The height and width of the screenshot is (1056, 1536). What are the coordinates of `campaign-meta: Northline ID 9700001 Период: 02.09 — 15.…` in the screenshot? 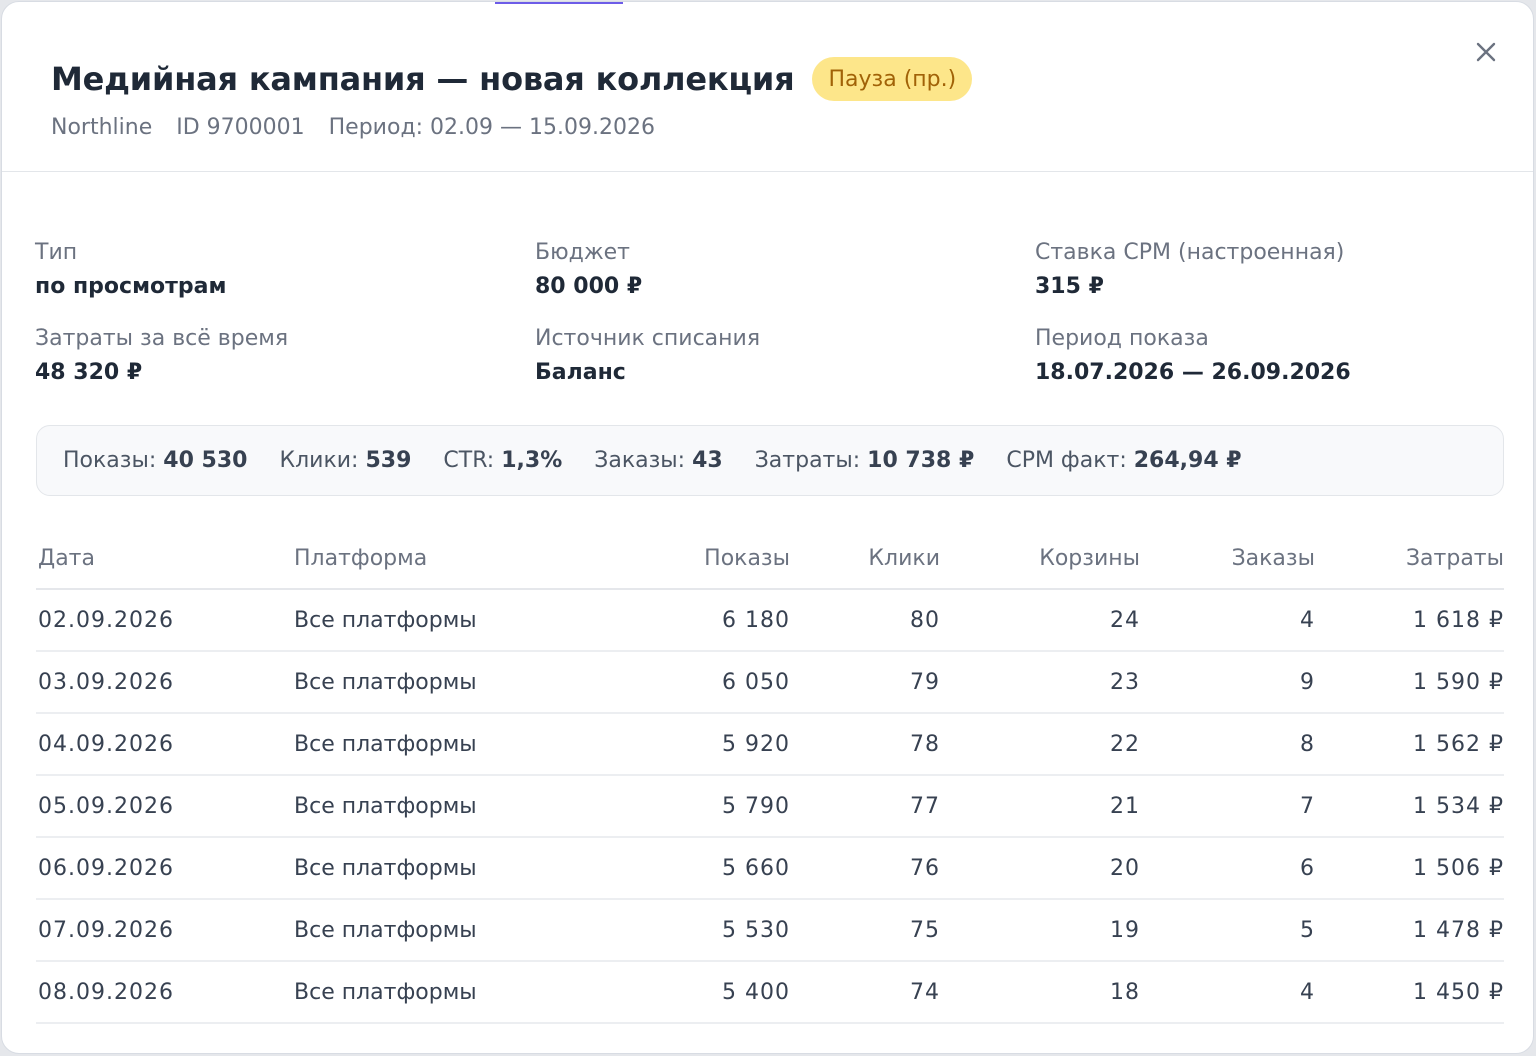 It's located at (353, 127).